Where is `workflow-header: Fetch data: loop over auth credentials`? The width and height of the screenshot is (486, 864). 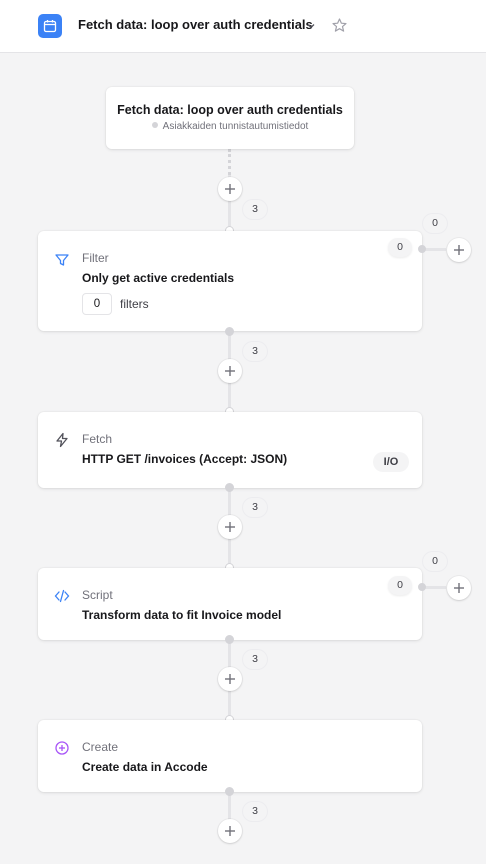 workflow-header: Fetch data: loop over auth credentials is located at coordinates (243, 26).